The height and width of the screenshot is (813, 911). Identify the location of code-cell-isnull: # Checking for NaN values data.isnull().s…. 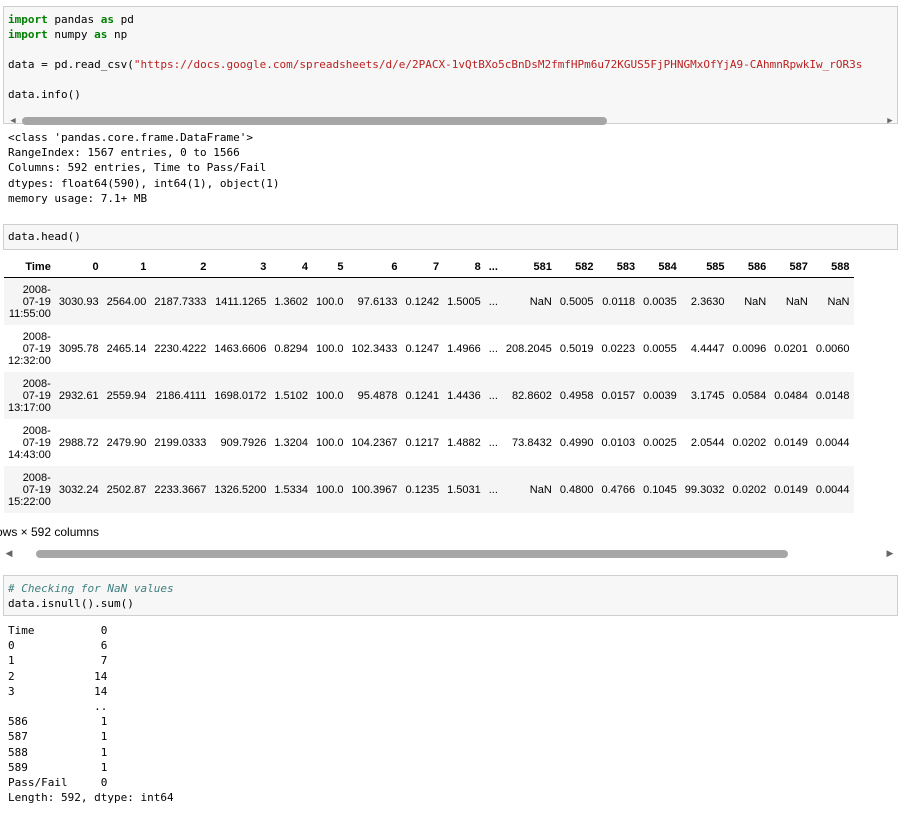
(450, 595).